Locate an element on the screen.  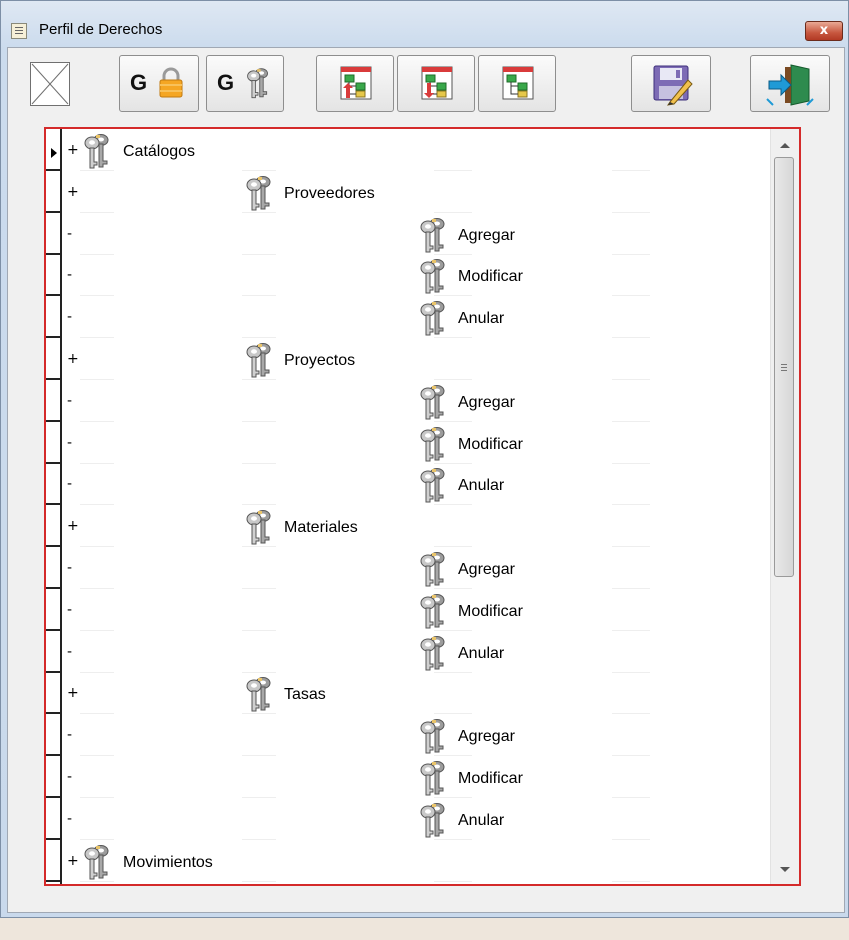
tree-node-label: Catálogos is located at coordinates (159, 151).